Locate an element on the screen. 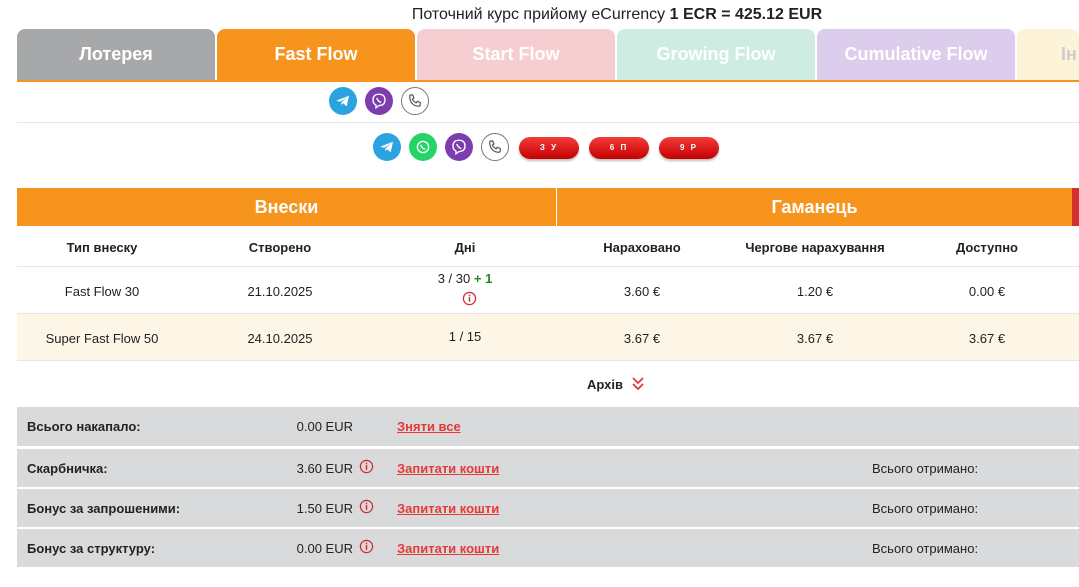 The height and width of the screenshot is (587, 1079). exchange-rate-label: Поточний курс прийому eCurrency is located at coordinates (538, 14).